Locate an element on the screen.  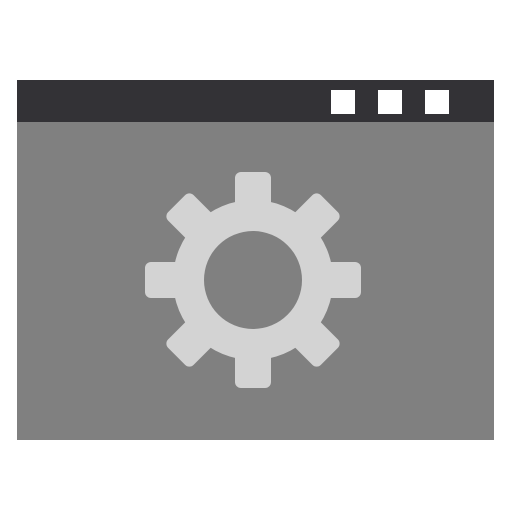
gear-hole is located at coordinates (253, 280).